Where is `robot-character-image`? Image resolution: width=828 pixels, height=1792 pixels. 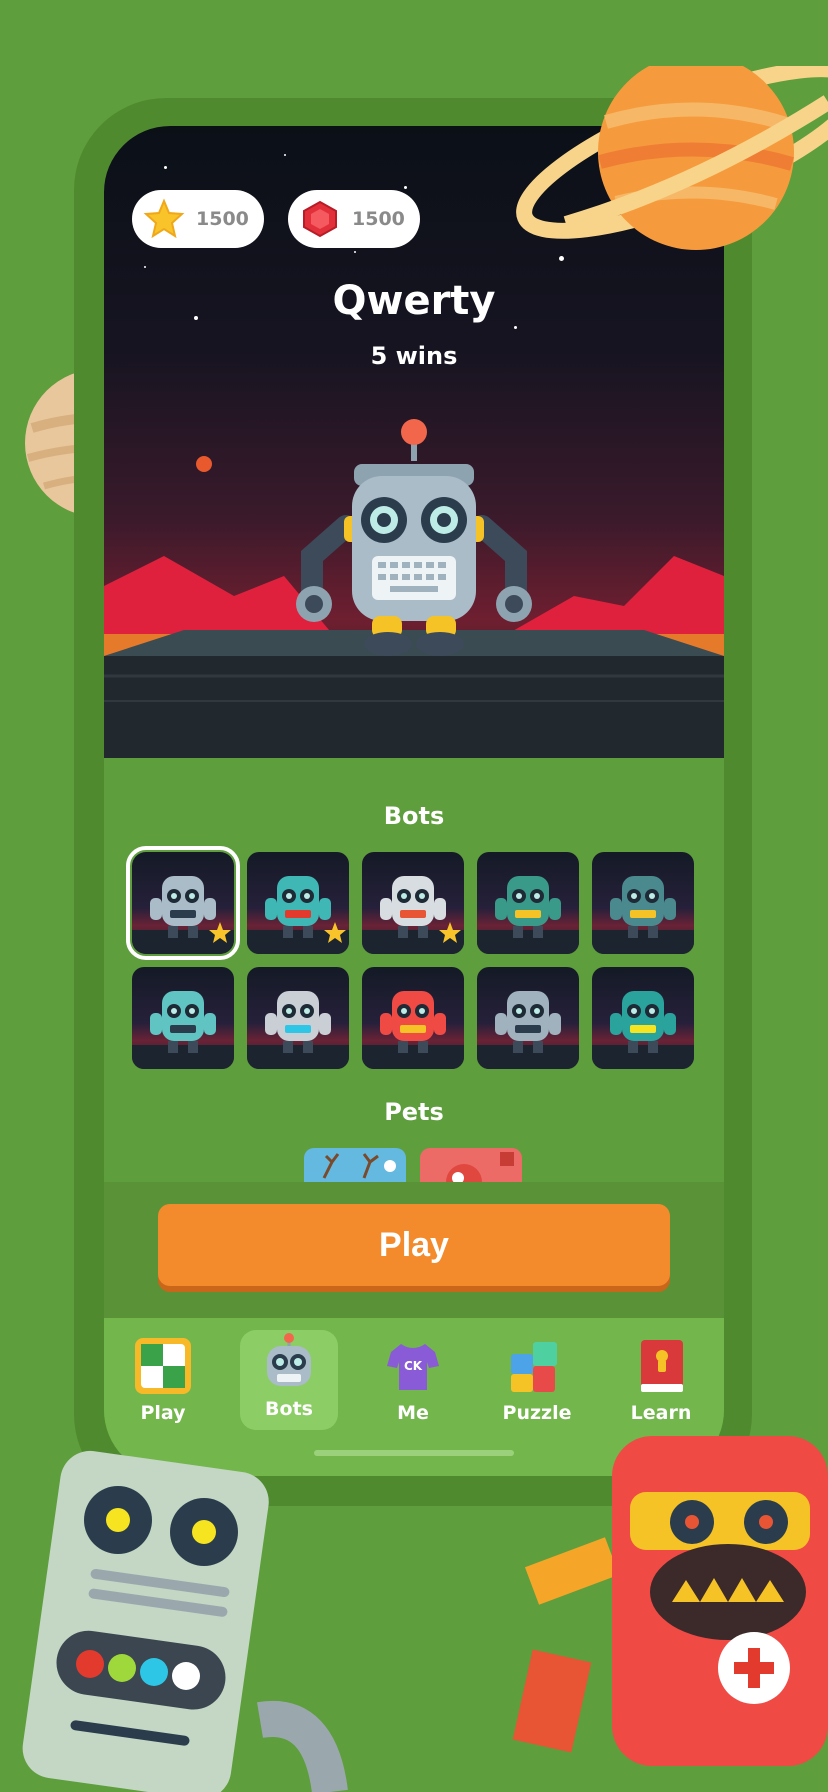 robot-character-image is located at coordinates (414, 537).